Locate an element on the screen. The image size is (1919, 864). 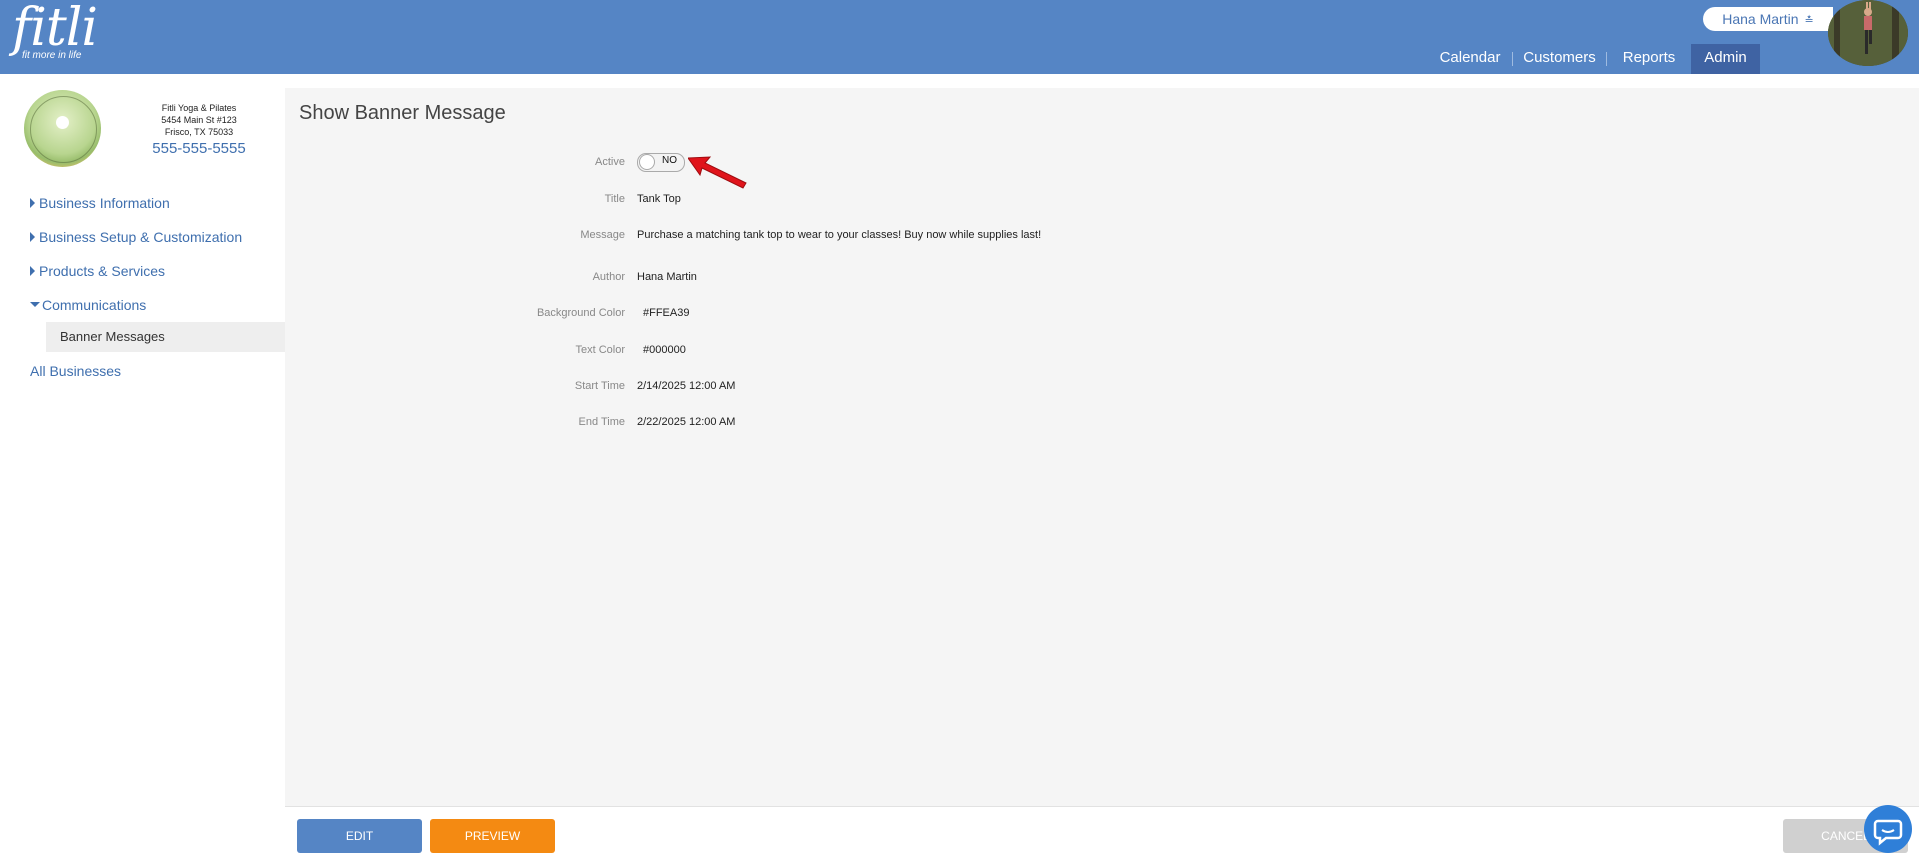
sidebar-item-communications: Communications is located at coordinates (142, 305).